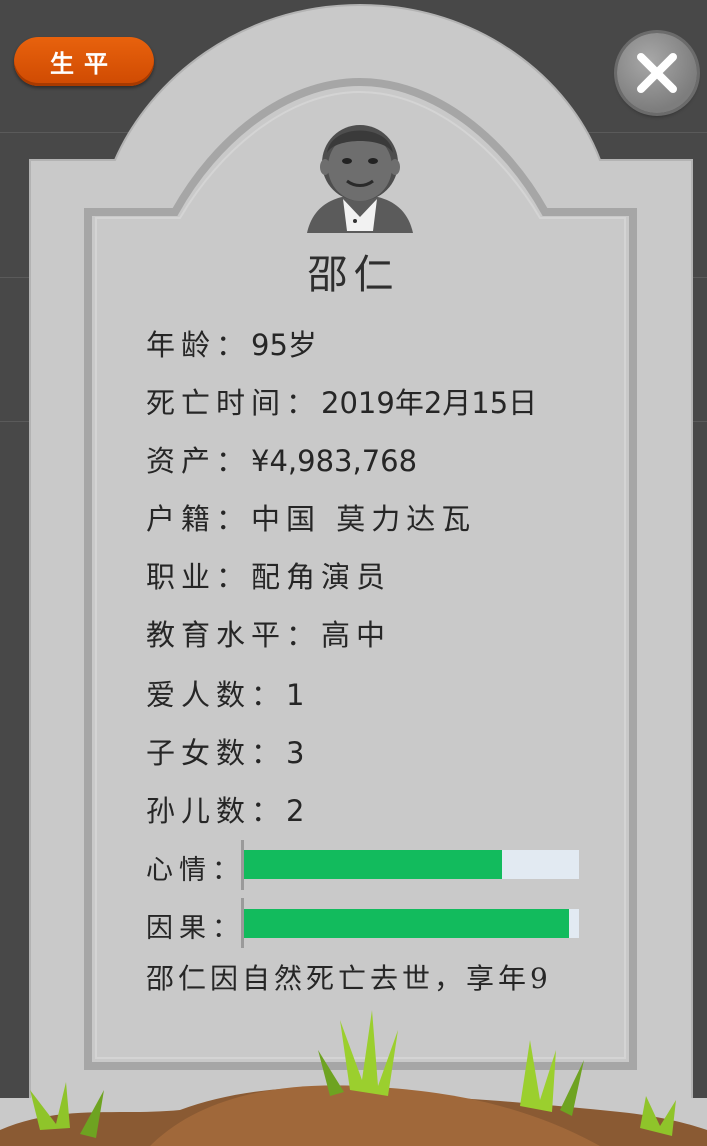 The width and height of the screenshot is (707, 1146). What do you see at coordinates (360, 170) in the screenshot?
I see `elderly-man-avatar-icon` at bounding box center [360, 170].